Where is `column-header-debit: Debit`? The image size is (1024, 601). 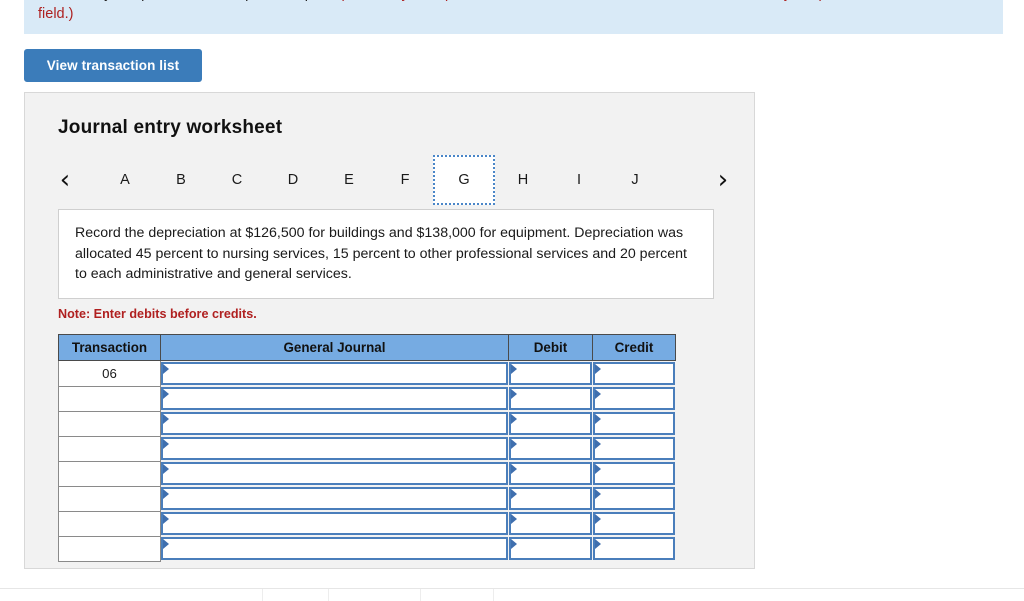 column-header-debit: Debit is located at coordinates (550, 347).